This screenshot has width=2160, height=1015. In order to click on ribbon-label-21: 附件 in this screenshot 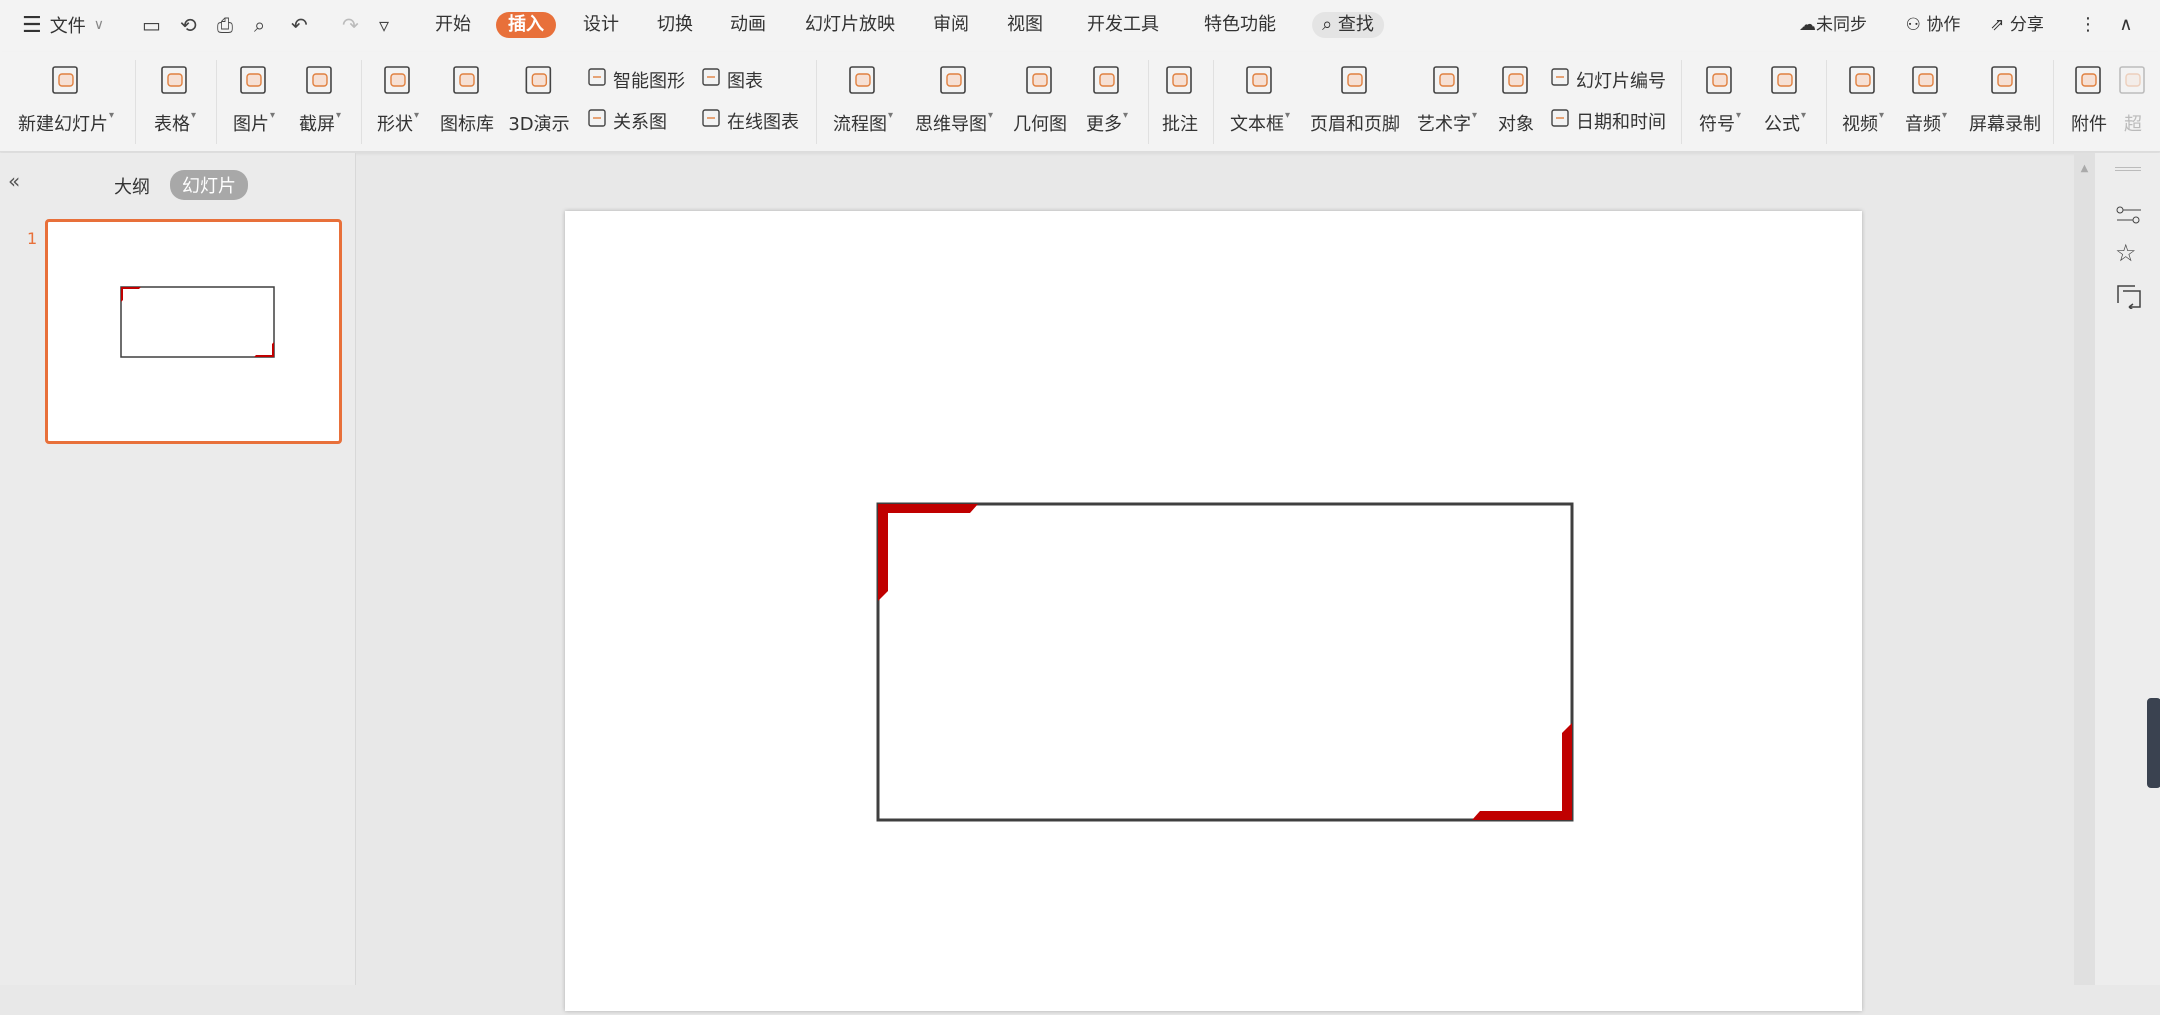, I will do `click(2089, 123)`.